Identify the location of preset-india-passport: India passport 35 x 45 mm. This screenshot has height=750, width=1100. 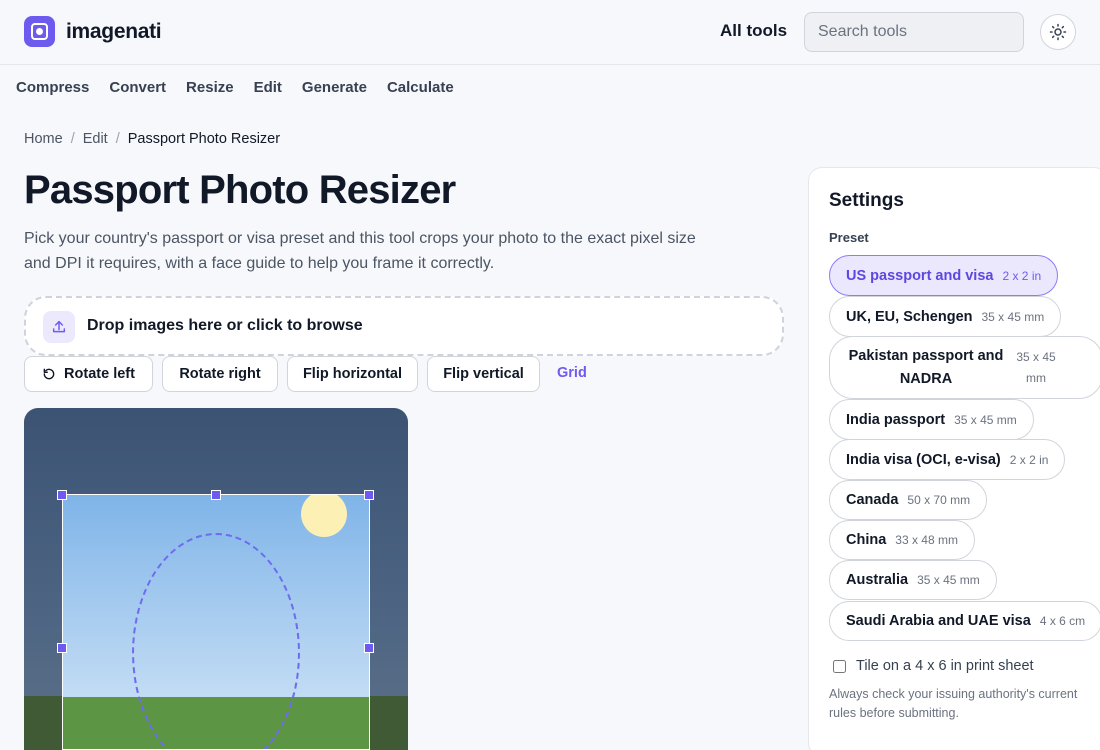
(931, 419).